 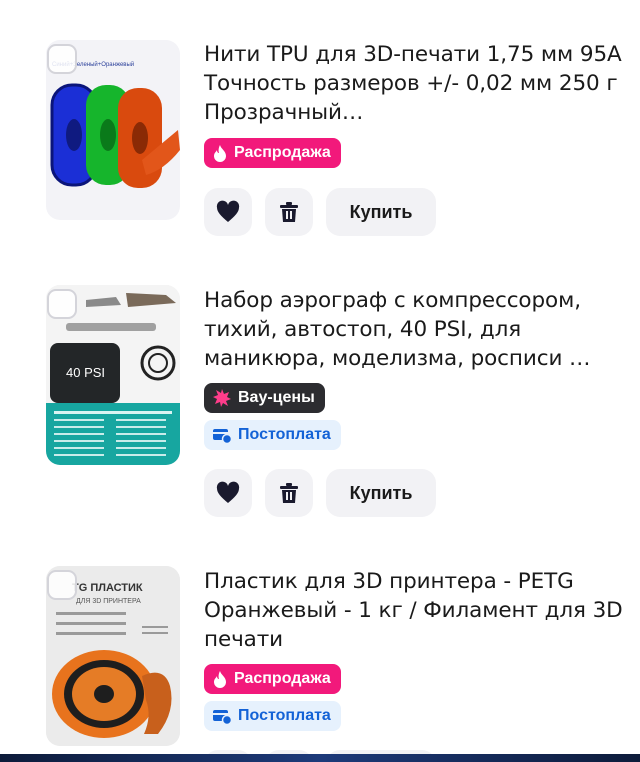 I want to click on bottom-nav-bar, so click(x=320, y=758).